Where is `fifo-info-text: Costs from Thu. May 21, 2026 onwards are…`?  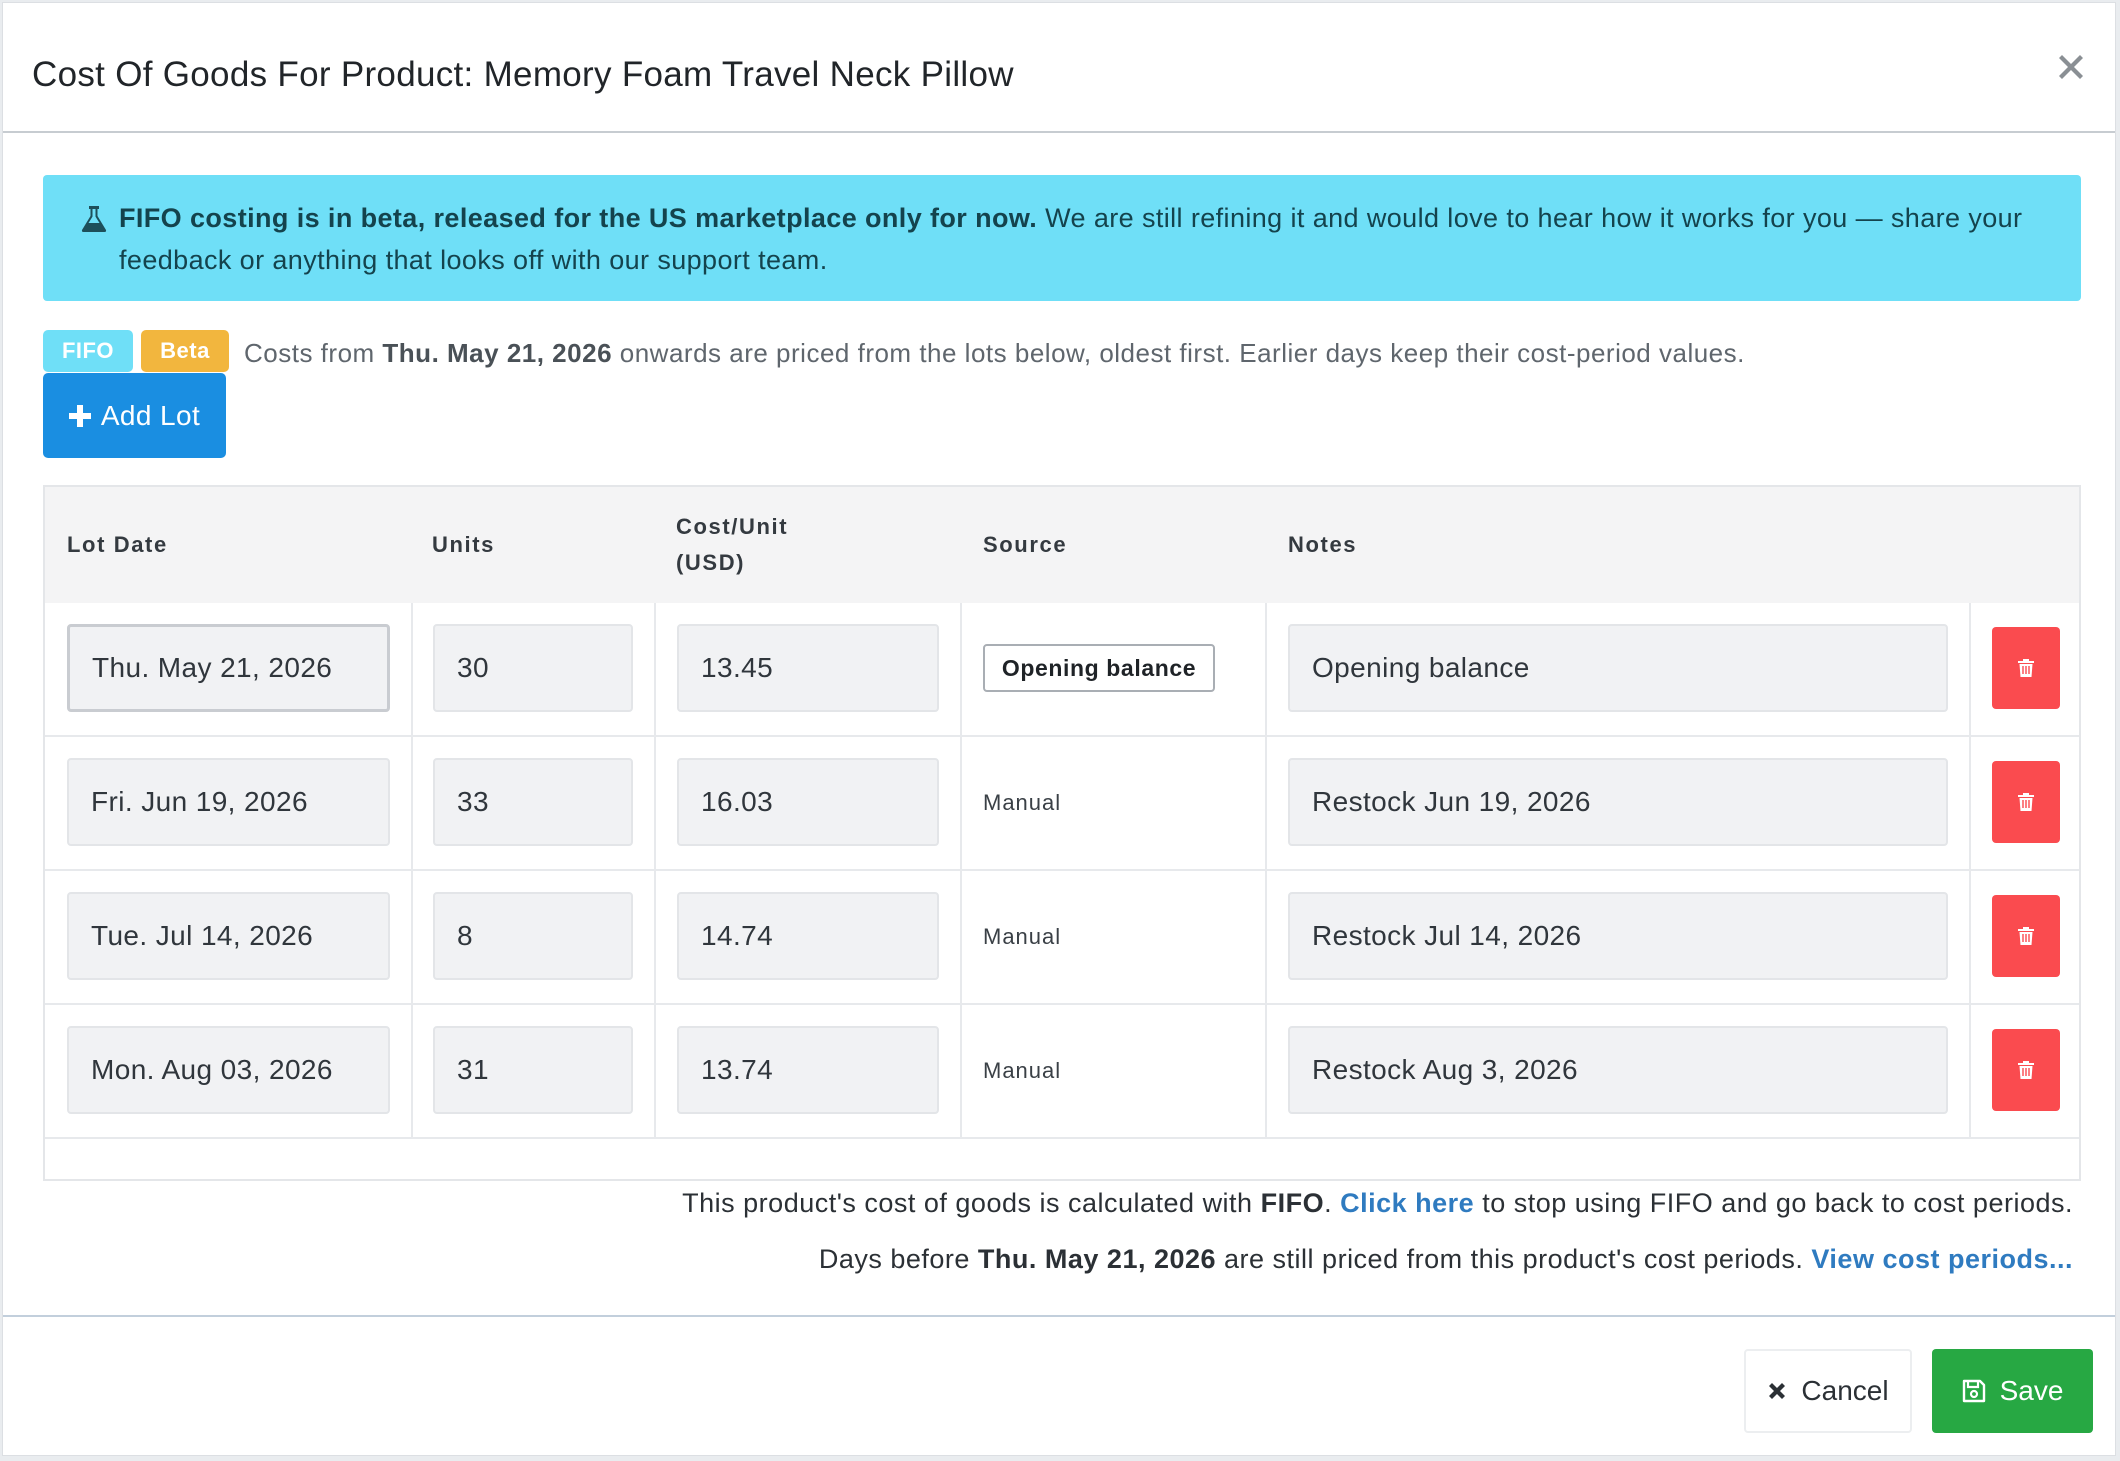 fifo-info-text: Costs from Thu. May 21, 2026 onwards are… is located at coordinates (994, 353).